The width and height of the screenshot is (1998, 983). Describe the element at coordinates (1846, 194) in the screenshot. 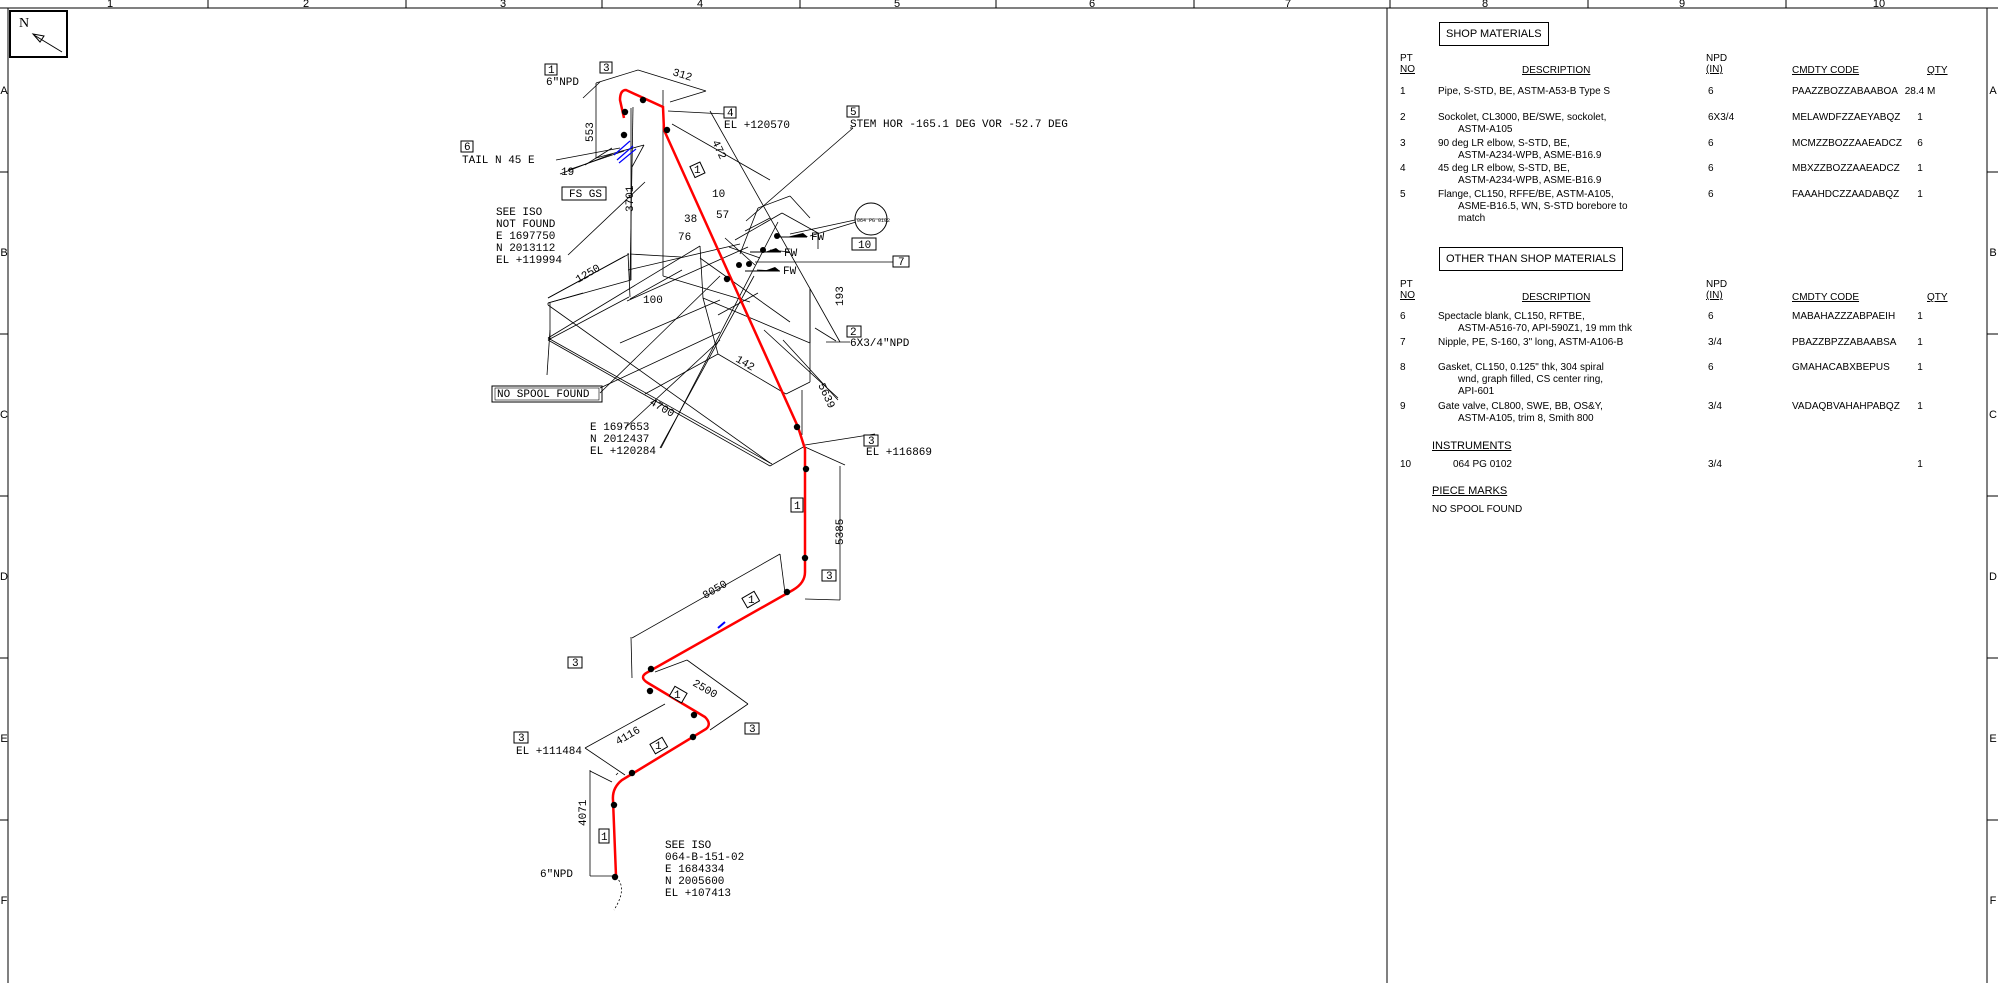

I see `cmdty-code: FAAAHDCZZAADABQZ` at that location.